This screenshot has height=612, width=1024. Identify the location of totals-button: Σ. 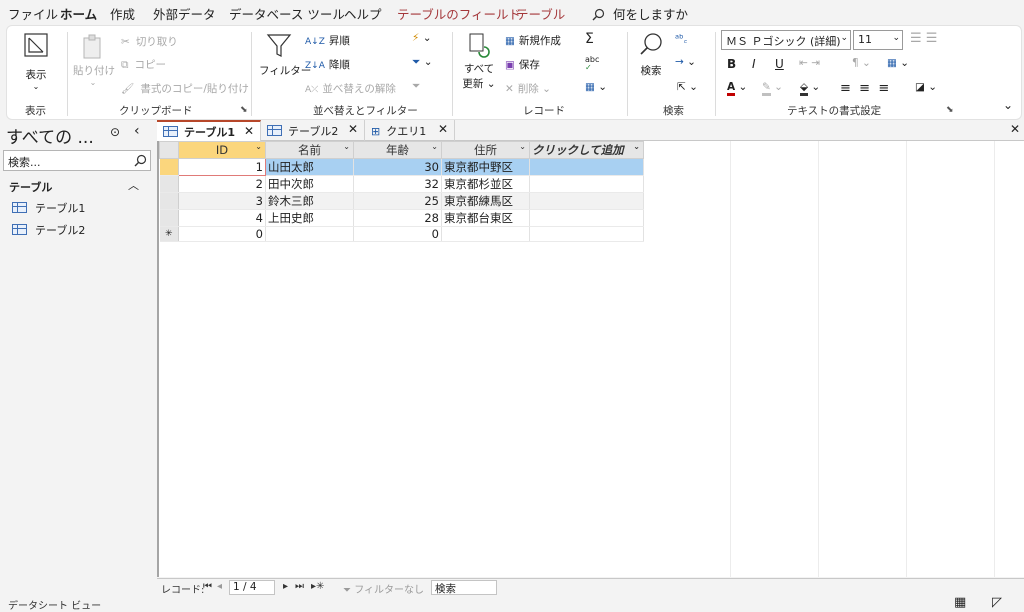
(589, 39).